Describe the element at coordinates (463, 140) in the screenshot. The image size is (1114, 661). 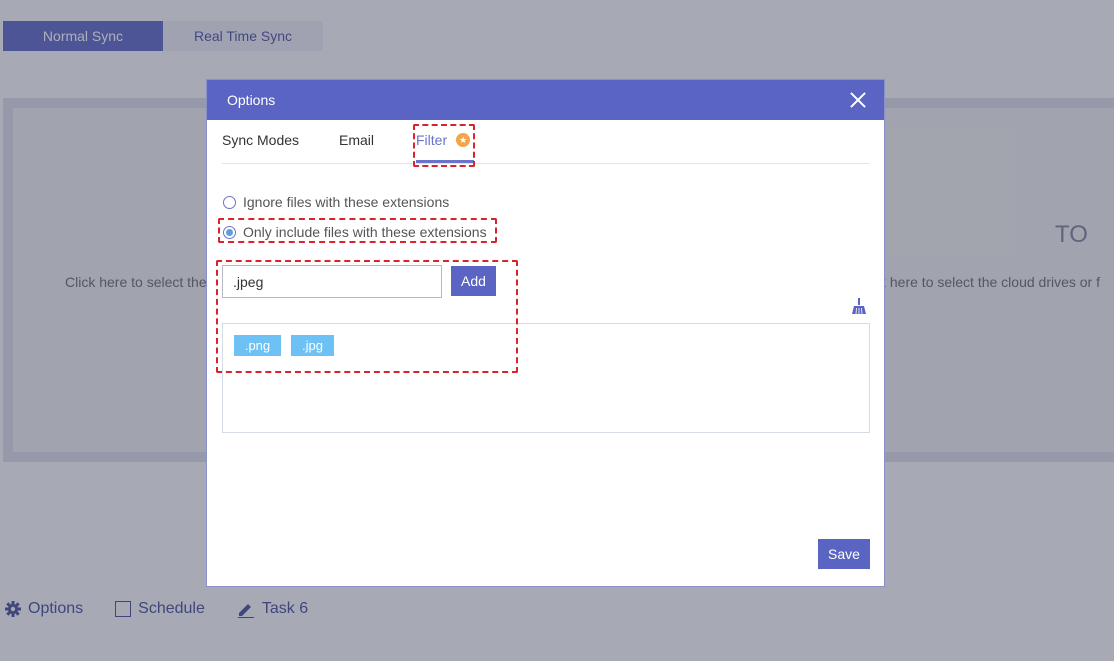
I see `premium-star-icon: ★` at that location.